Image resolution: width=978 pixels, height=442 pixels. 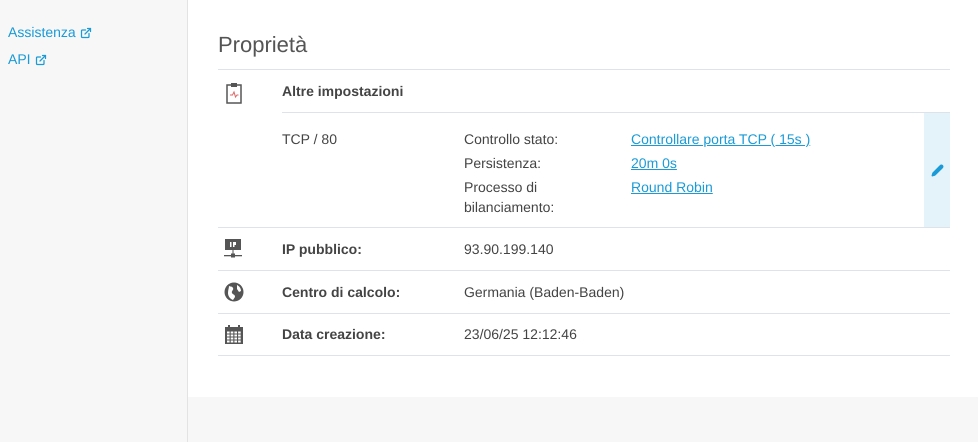 I want to click on sidebar-link: API, so click(x=27, y=59).